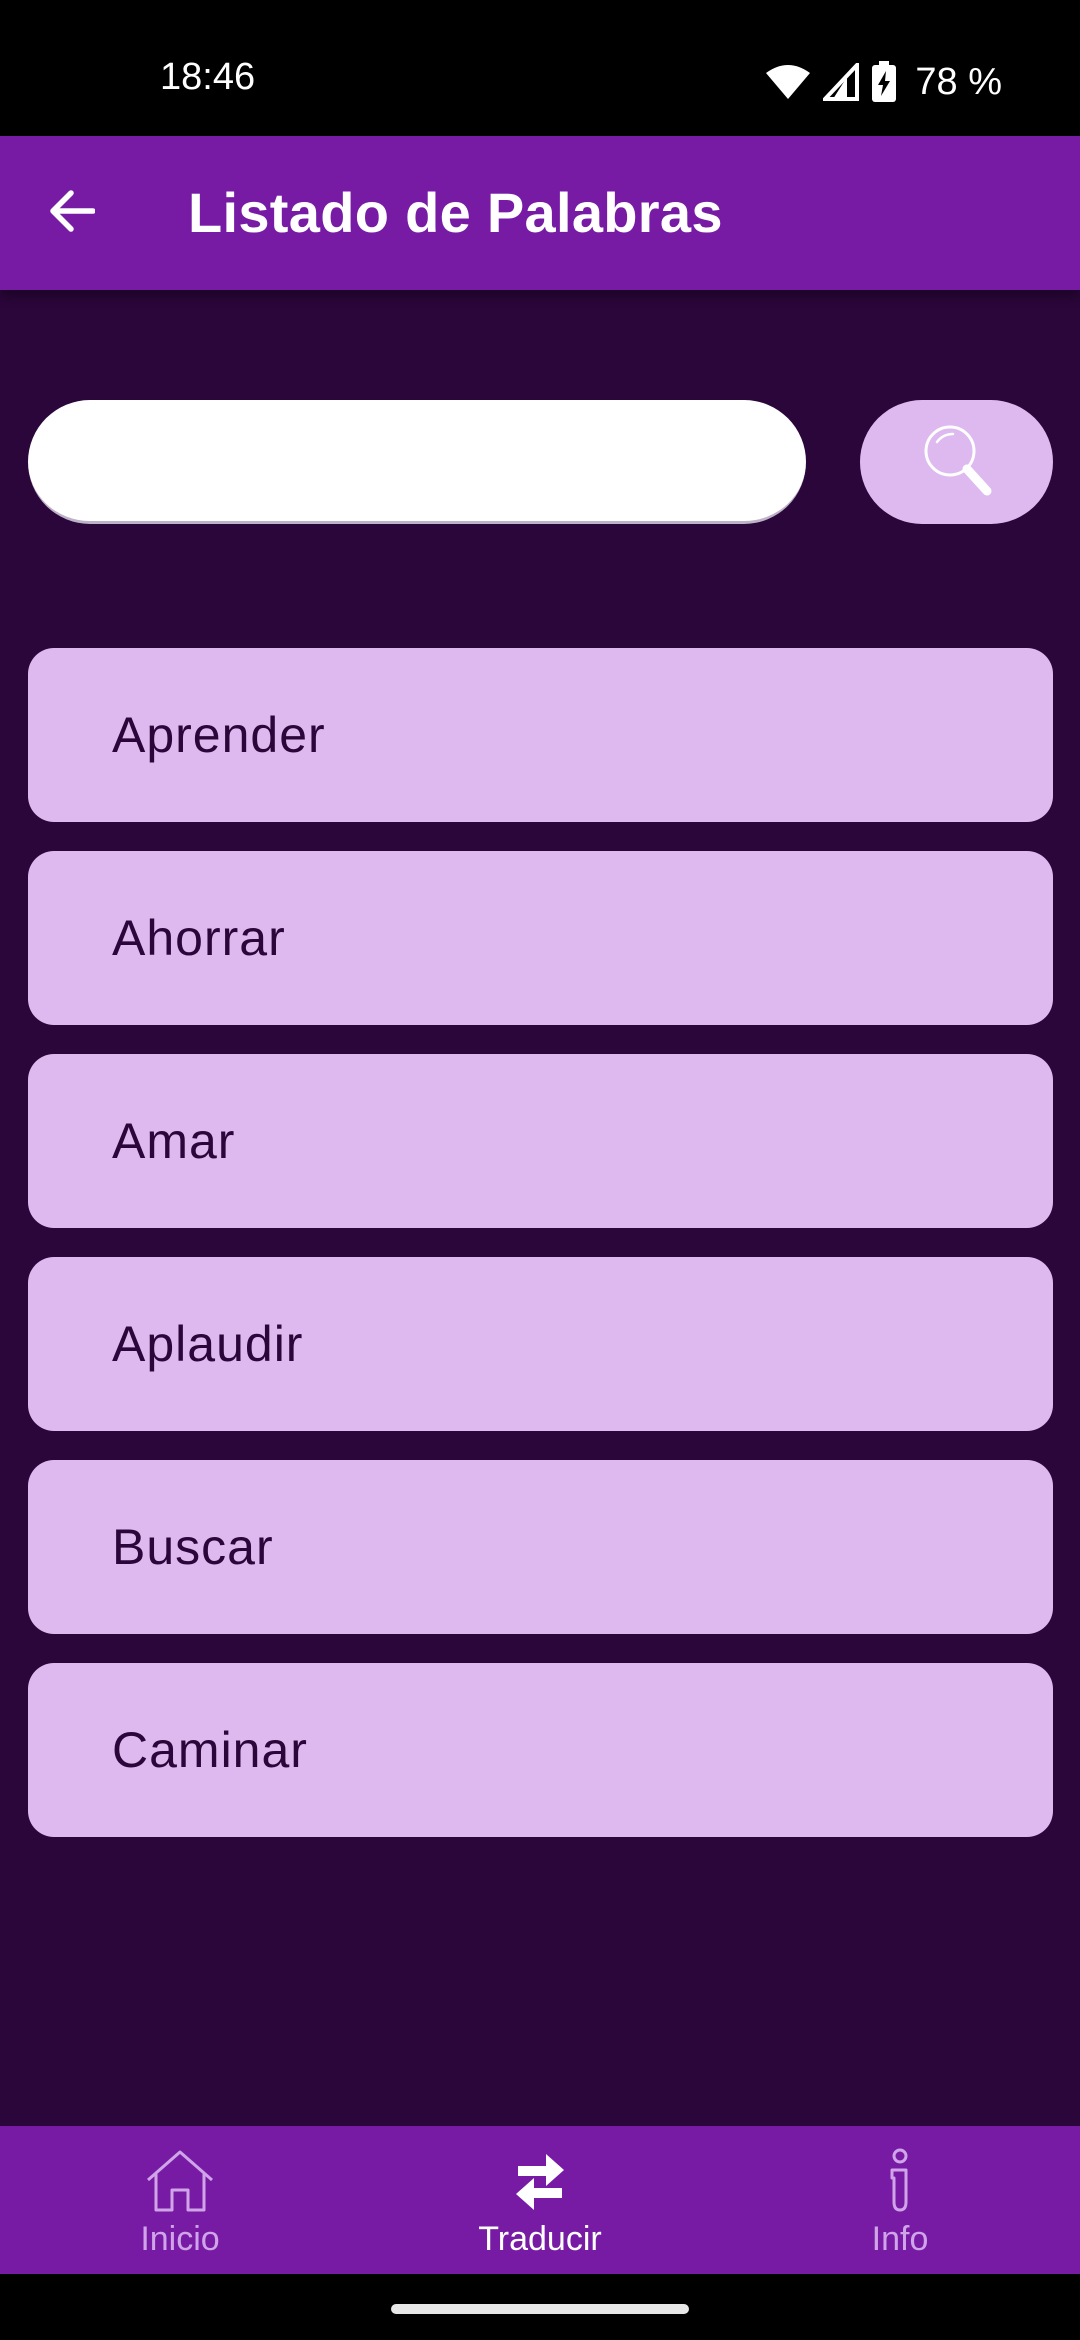 This screenshot has height=2340, width=1080. Describe the element at coordinates (199, 938) in the screenshot. I see `word-label: Ahorrar` at that location.